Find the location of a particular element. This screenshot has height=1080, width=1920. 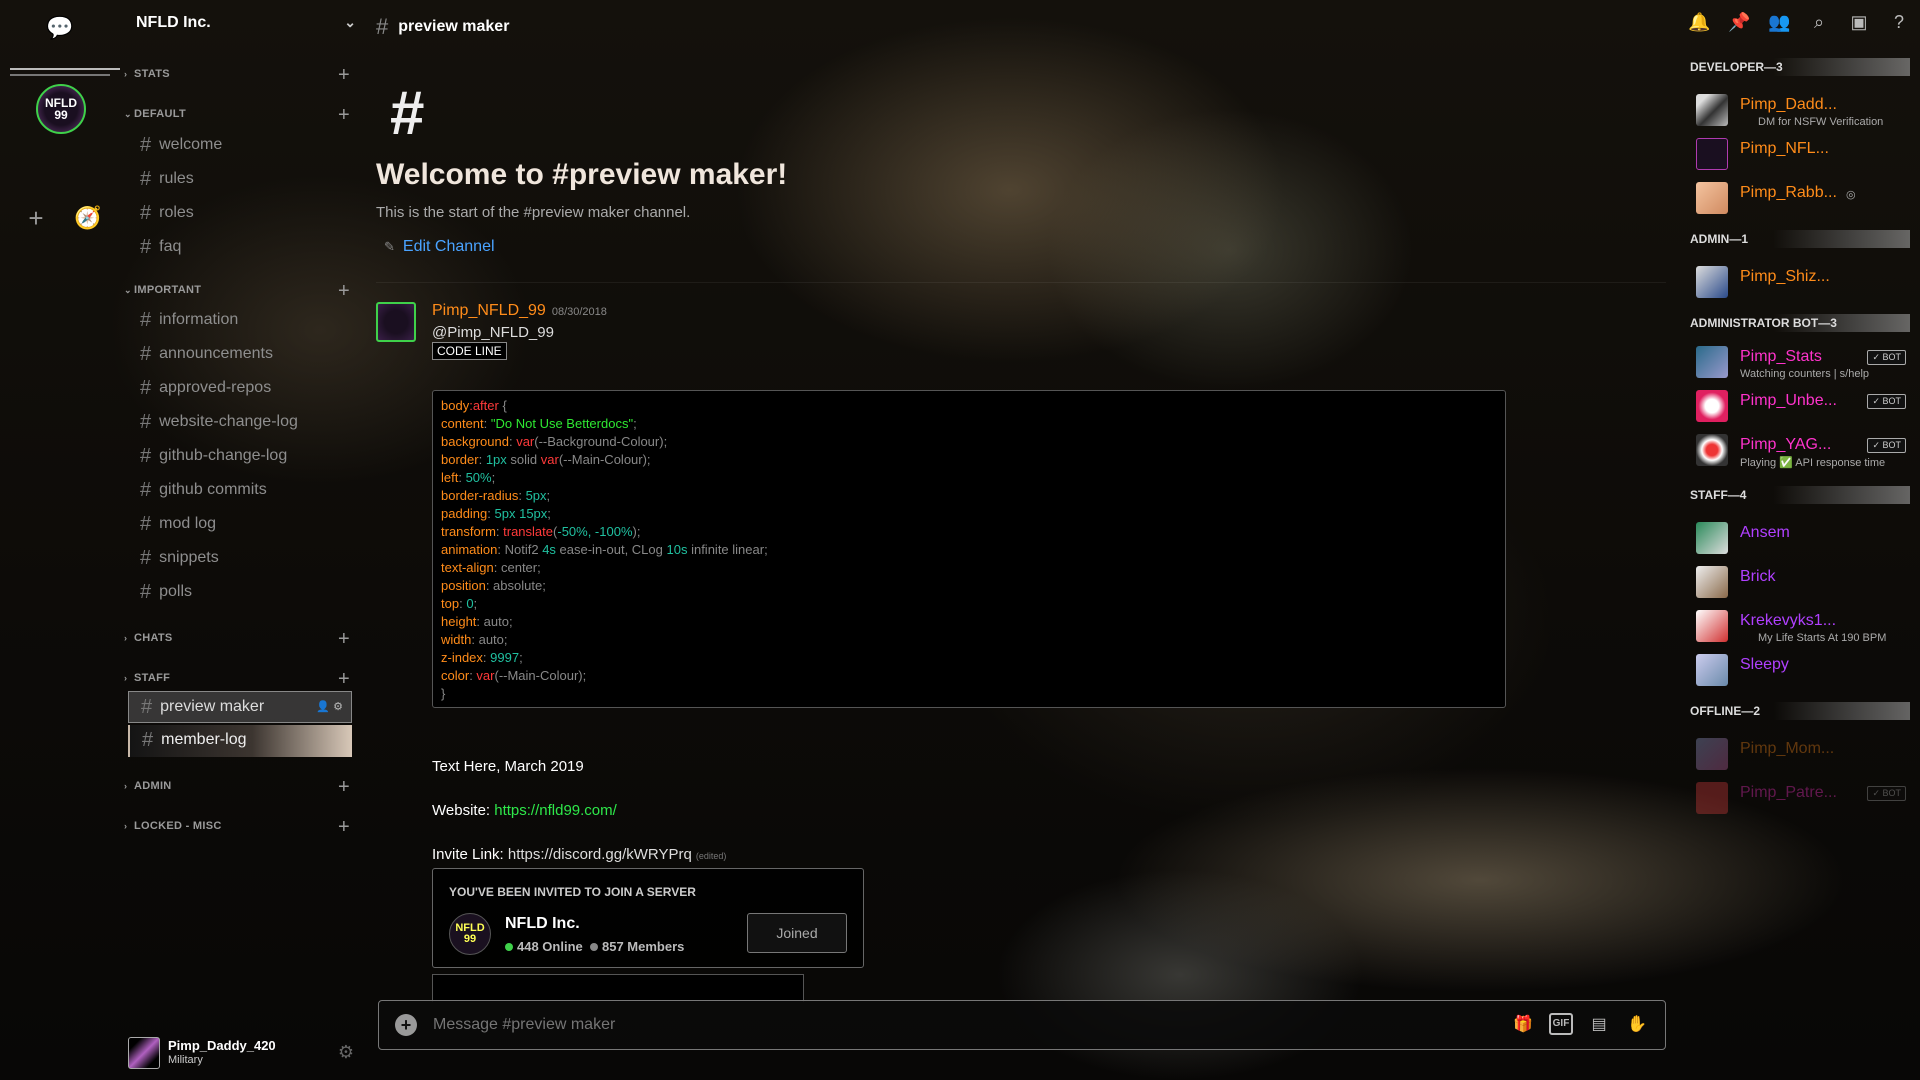

user-mention: @Pimp_NFLD_99 is located at coordinates (493, 332).